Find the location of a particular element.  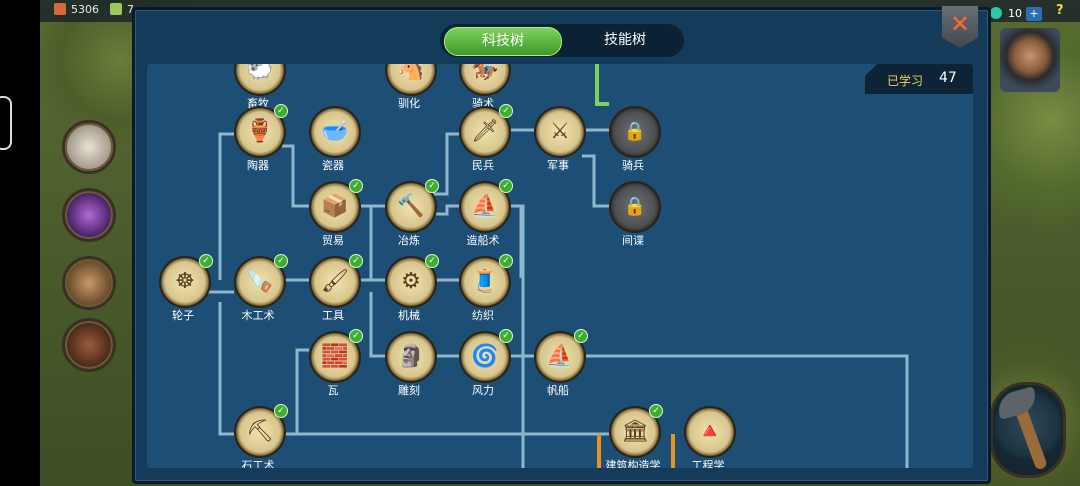

tab-bar: 科技树 技能树 is located at coordinates (562, 40).